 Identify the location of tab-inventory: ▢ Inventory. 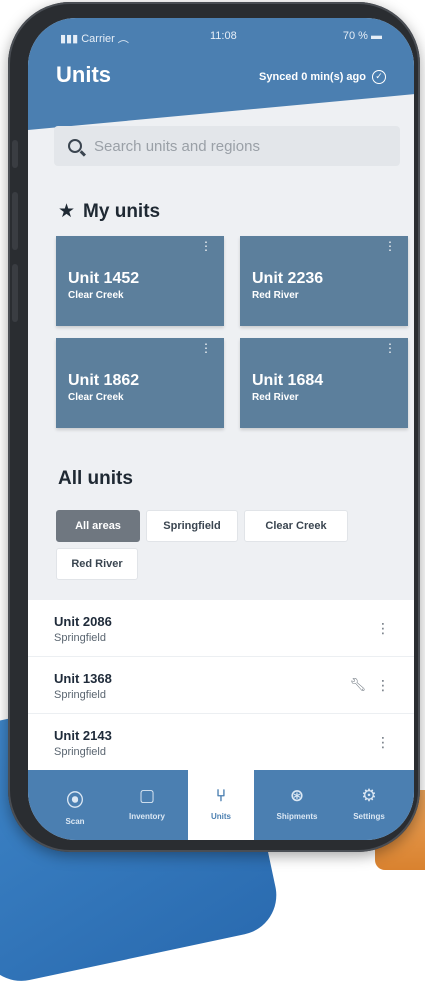
(147, 805).